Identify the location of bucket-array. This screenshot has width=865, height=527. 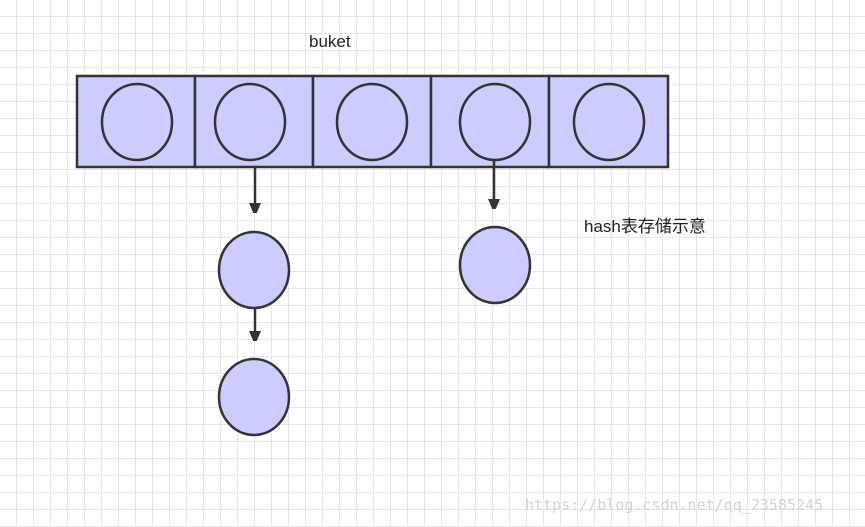
(372, 121).